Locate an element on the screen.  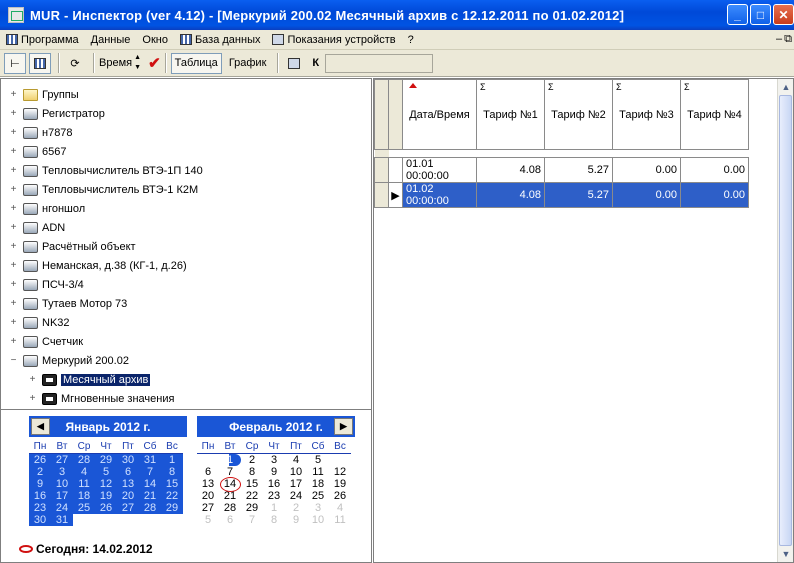
calendar-day: 6 is located at coordinates (230, 520).